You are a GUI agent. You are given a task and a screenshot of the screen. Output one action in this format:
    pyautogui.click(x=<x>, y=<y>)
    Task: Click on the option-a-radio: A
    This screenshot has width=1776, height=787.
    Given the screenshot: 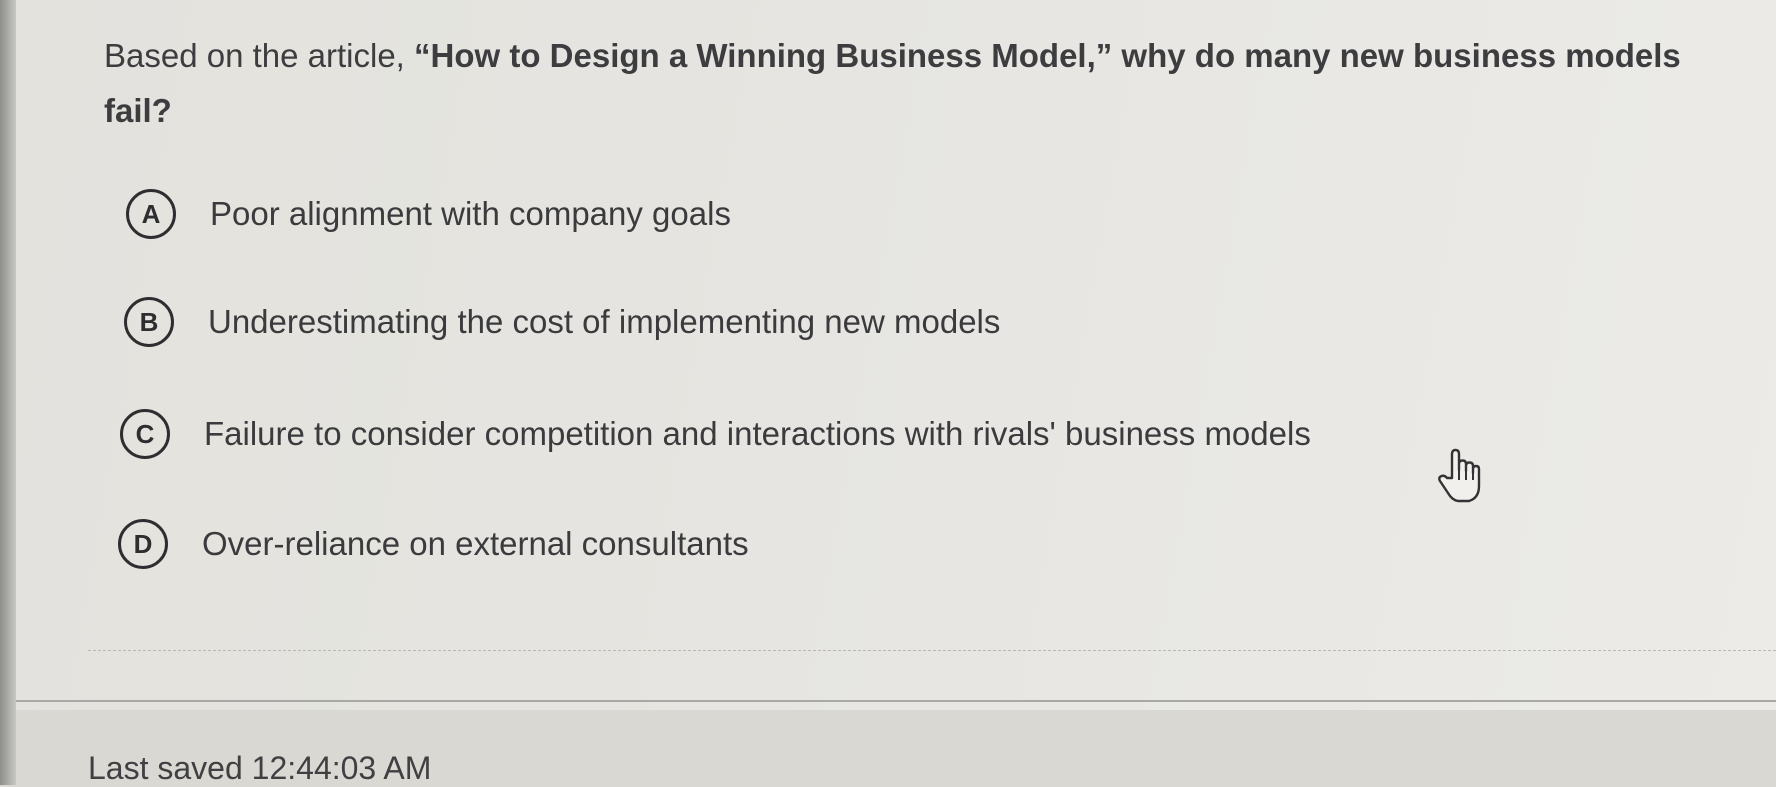 What is the action you would take?
    pyautogui.click(x=151, y=214)
    